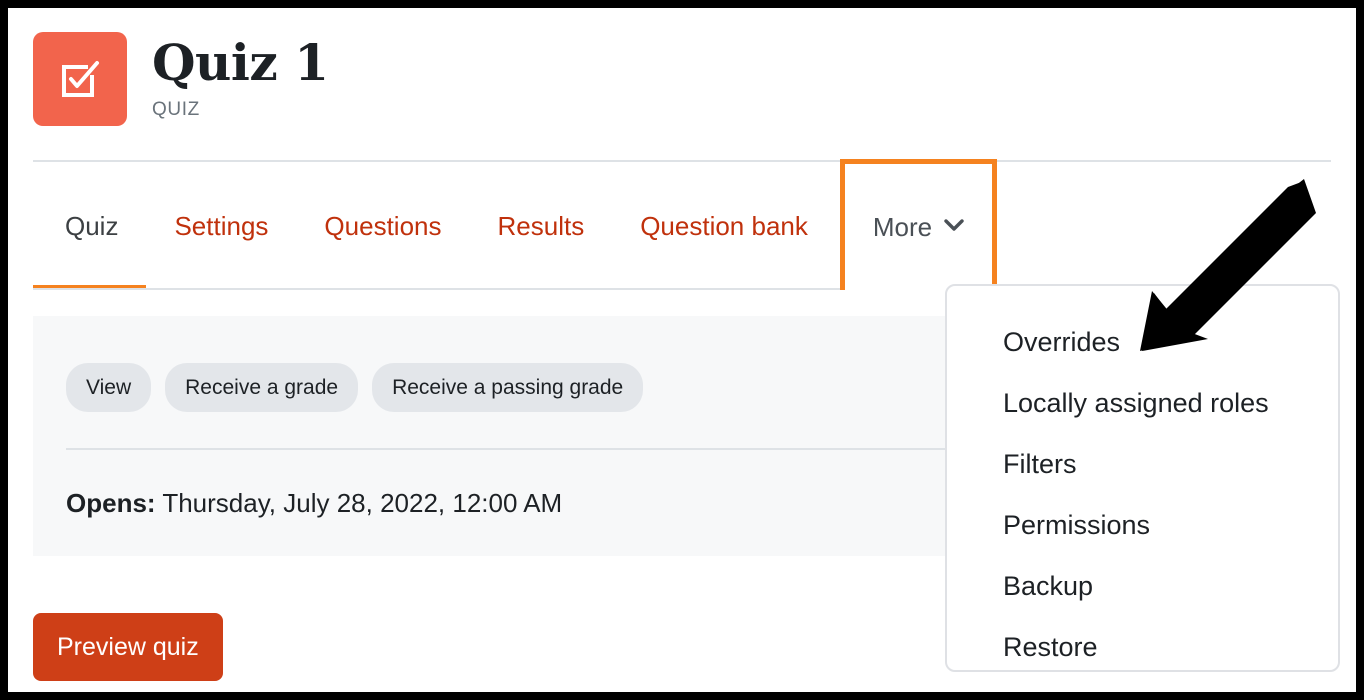  What do you see at coordinates (1142, 647) in the screenshot?
I see `menu-item-restore: Restore` at bounding box center [1142, 647].